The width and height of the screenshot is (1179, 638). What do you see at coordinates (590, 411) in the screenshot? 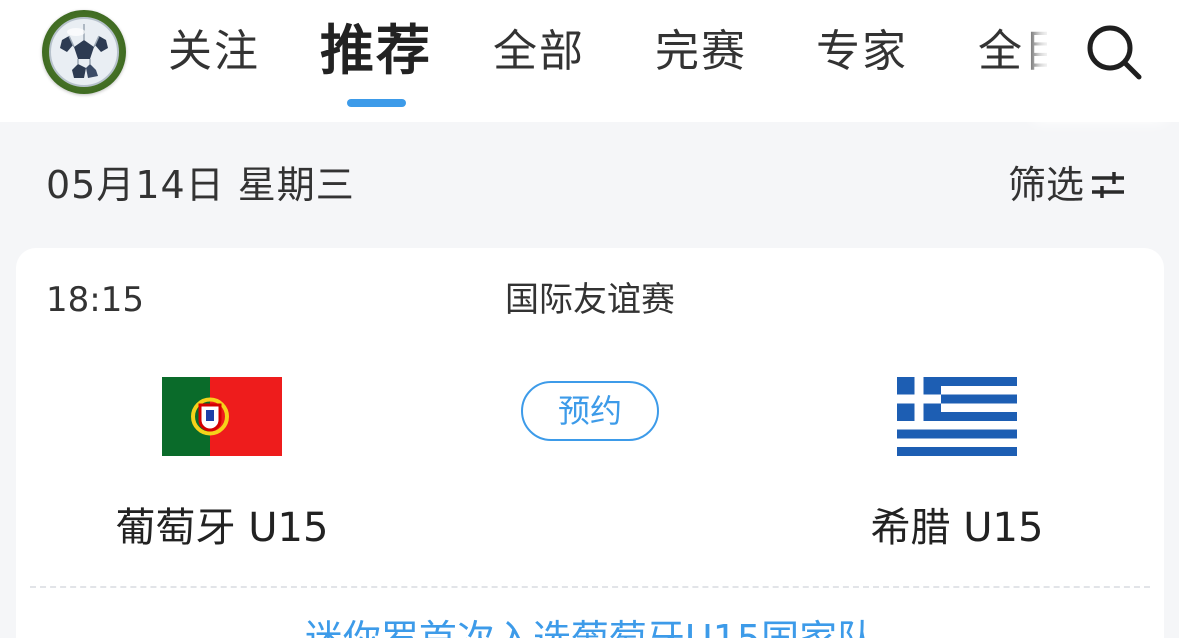
I see `reserve-button: 预约` at bounding box center [590, 411].